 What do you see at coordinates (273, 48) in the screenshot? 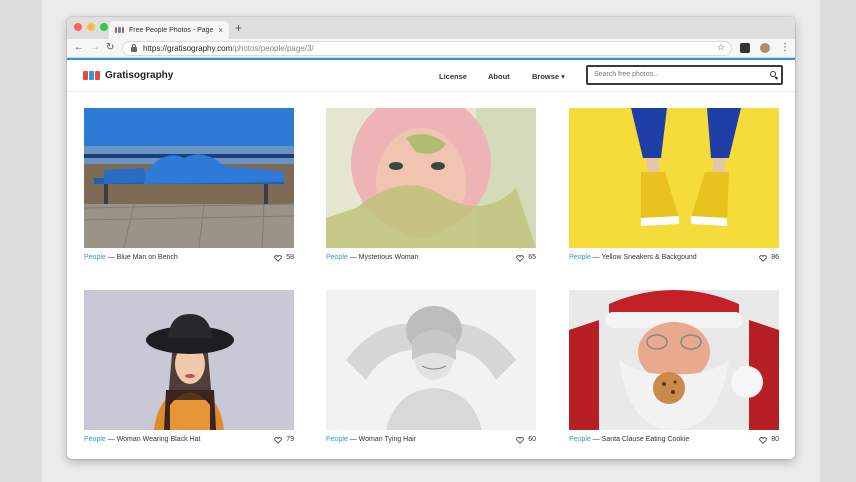
I see `url-path: /photos/people/page/3/` at bounding box center [273, 48].